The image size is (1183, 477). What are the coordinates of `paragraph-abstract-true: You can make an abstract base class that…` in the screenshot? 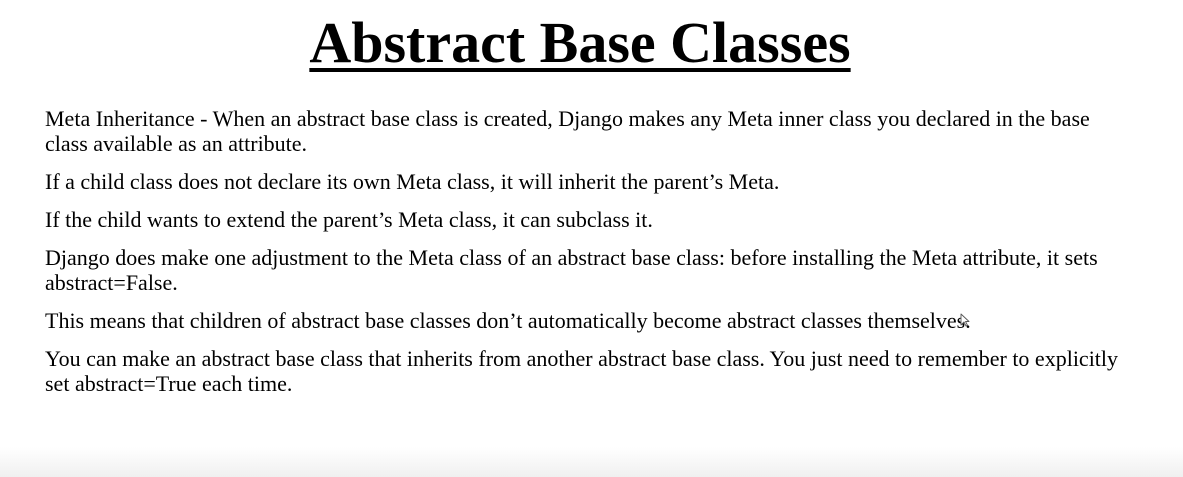 It's located at (582, 371).